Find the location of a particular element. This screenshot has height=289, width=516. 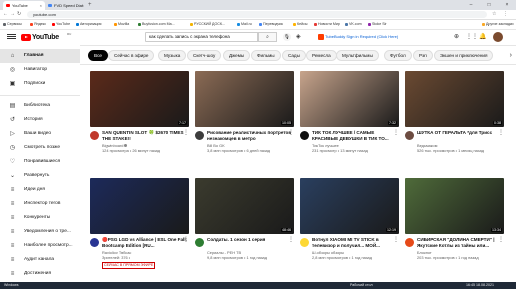

bookmark-item: Stoke Sir is located at coordinates (377, 24).